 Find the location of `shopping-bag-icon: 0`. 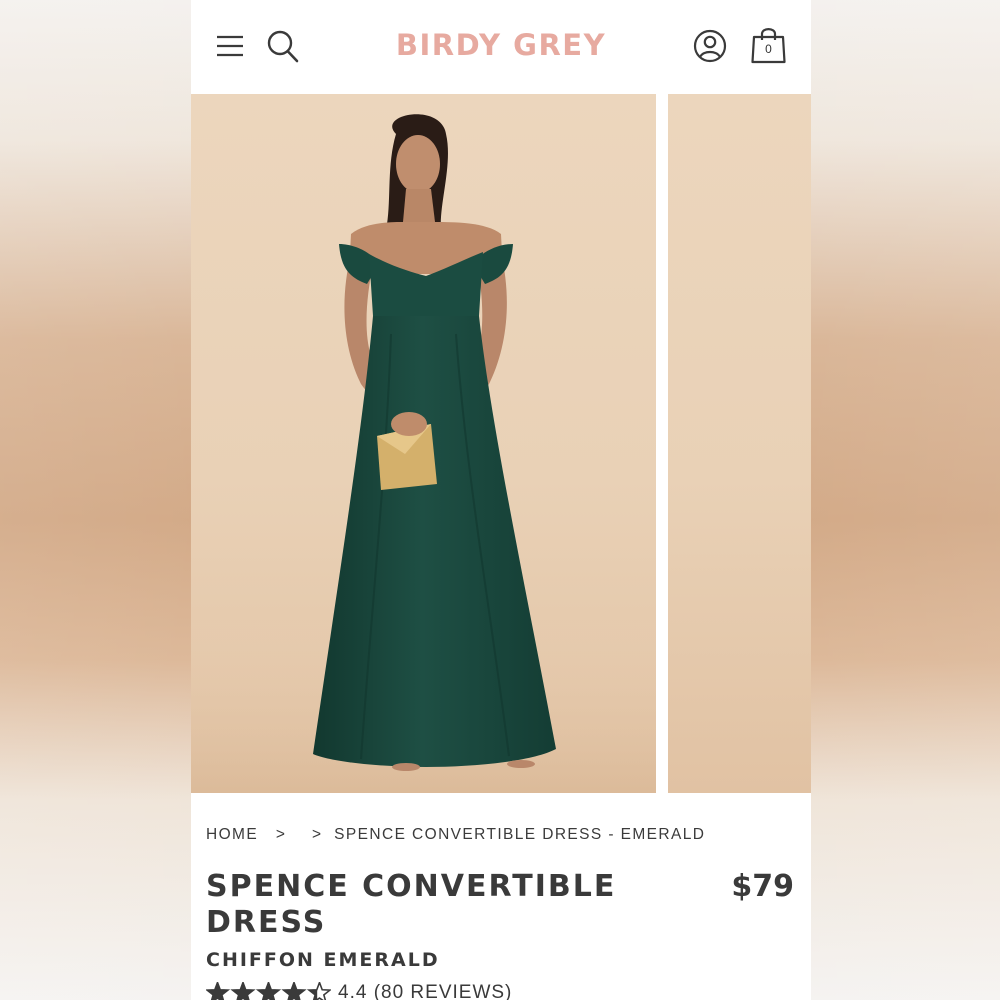

shopping-bag-icon: 0 is located at coordinates (768, 45).